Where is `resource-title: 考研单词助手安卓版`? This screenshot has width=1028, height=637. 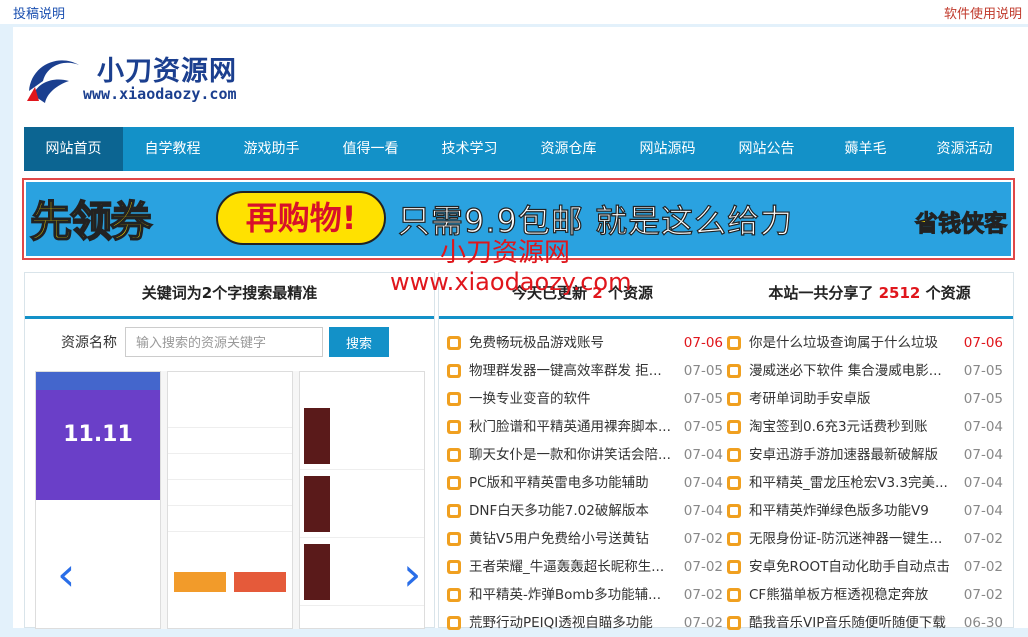
resource-title: 考研单词助手安卓版 is located at coordinates (853, 399).